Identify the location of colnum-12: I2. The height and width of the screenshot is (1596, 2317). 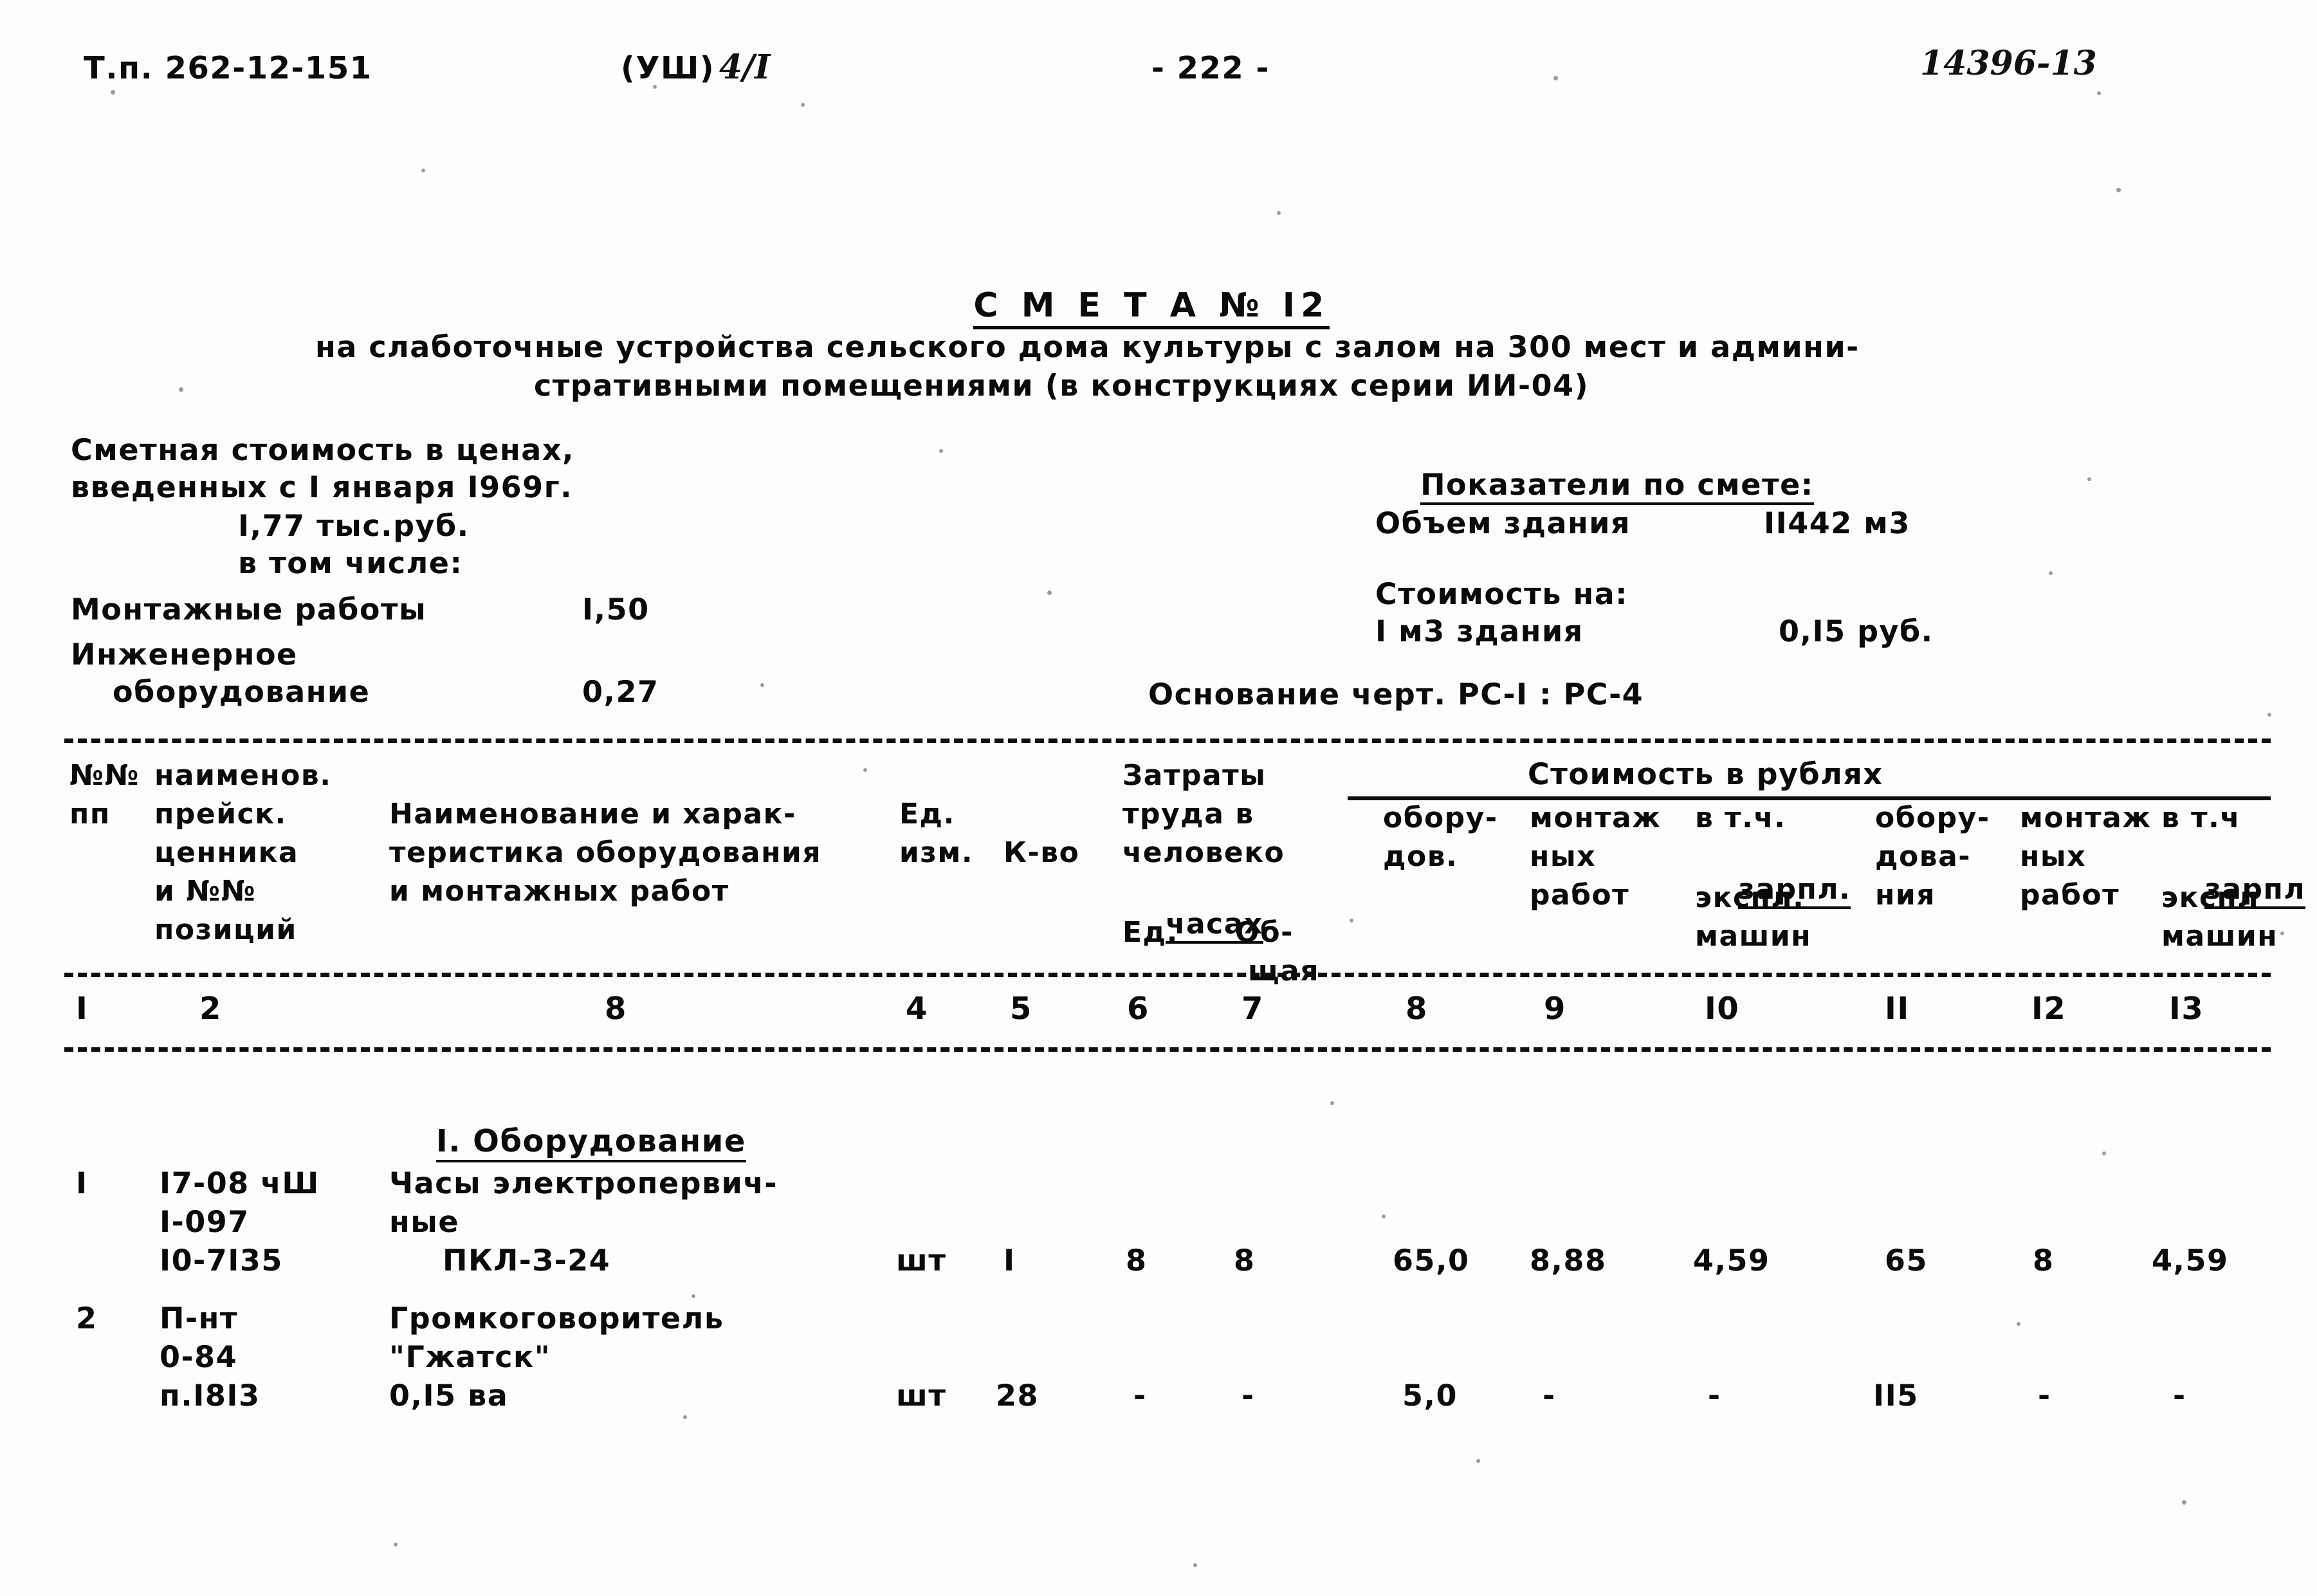
(2049, 1009).